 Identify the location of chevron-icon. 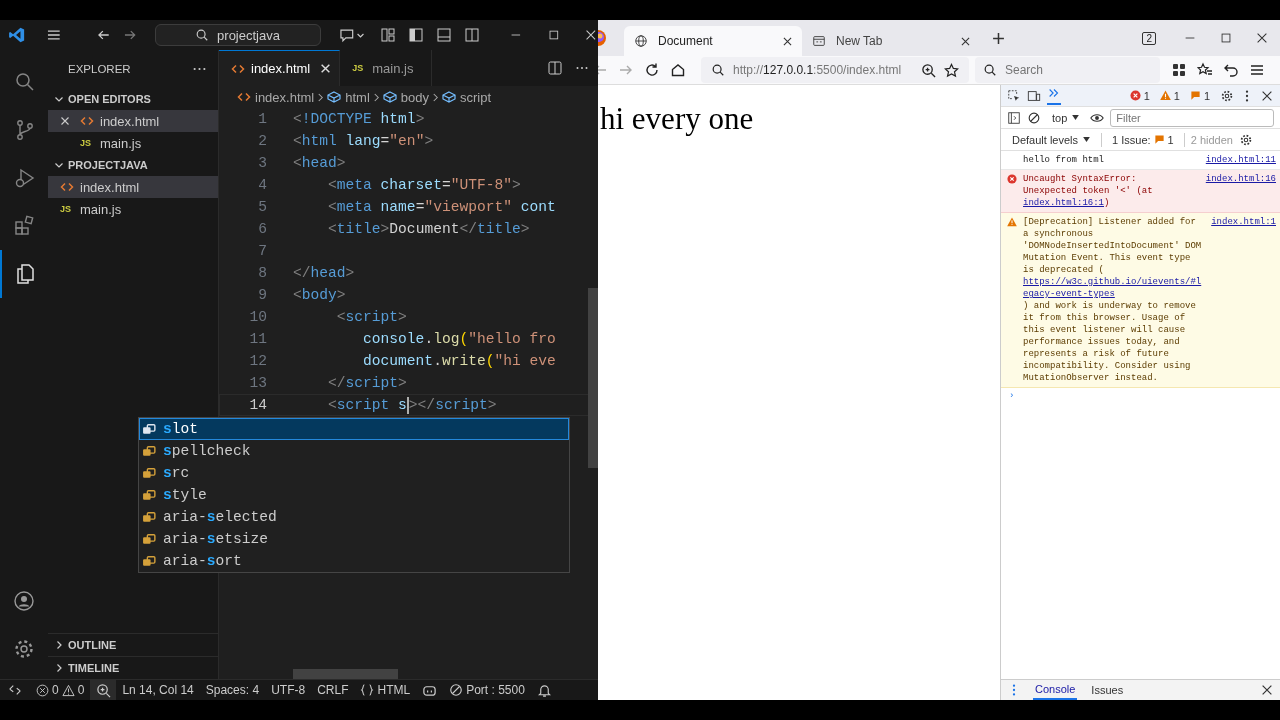
(435, 97).